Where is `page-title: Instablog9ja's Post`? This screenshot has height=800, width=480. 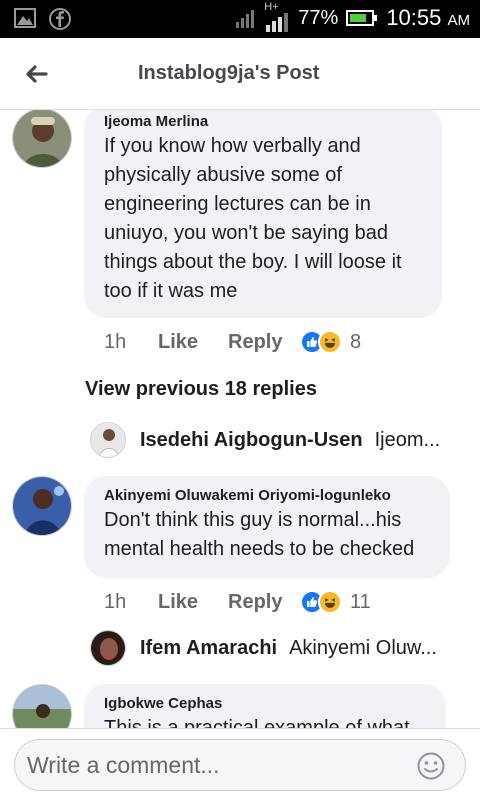
page-title: Instablog9ja's Post is located at coordinates (229, 73).